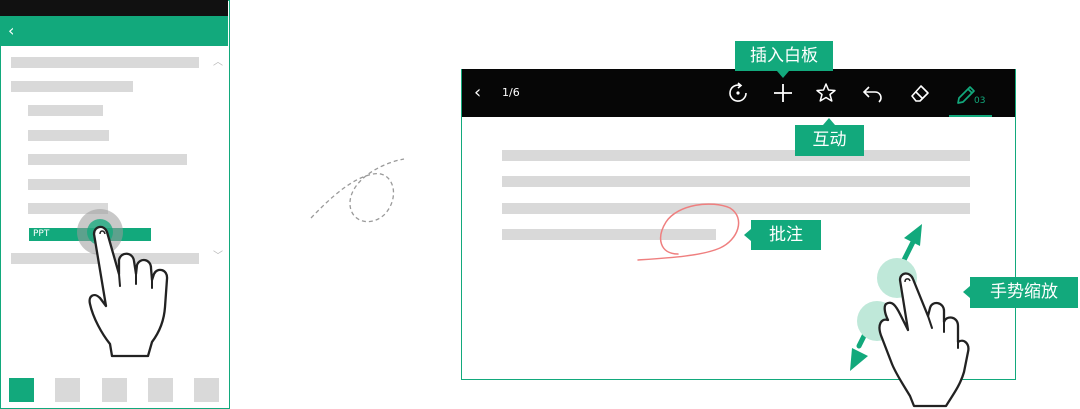  I want to click on hand-pointer-icon, so click(128, 291).